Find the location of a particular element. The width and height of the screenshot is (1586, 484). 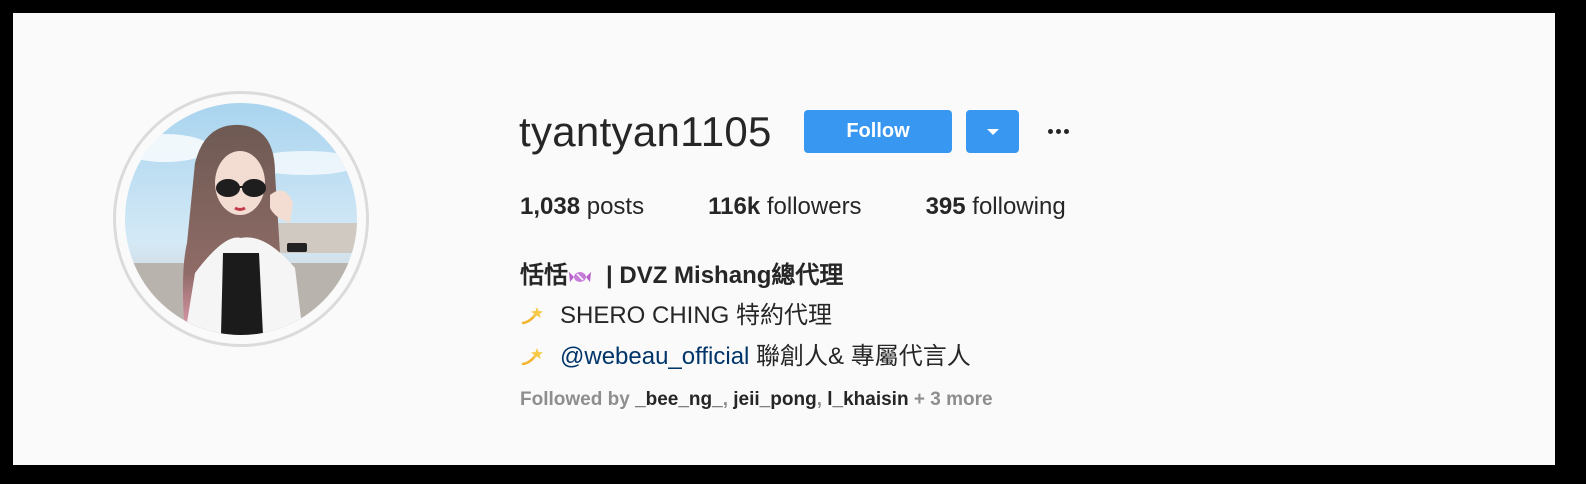

followers-count-value: 116k is located at coordinates (734, 206).